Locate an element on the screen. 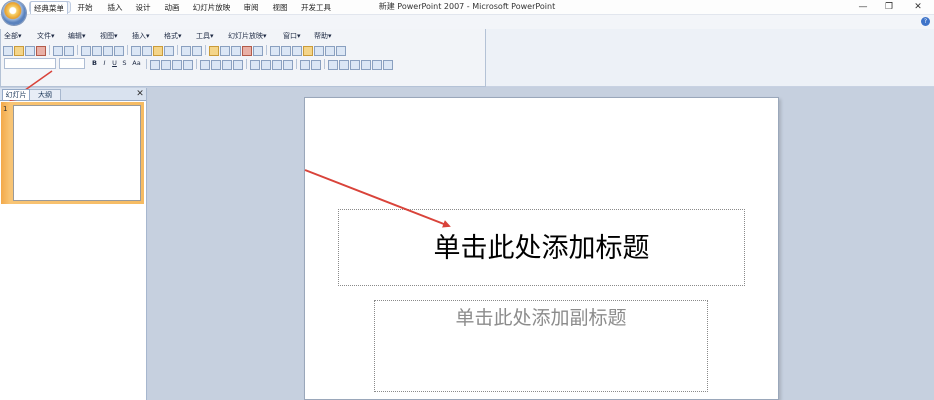 The image size is (934, 400). print-preview-icon is located at coordinates (69, 51).